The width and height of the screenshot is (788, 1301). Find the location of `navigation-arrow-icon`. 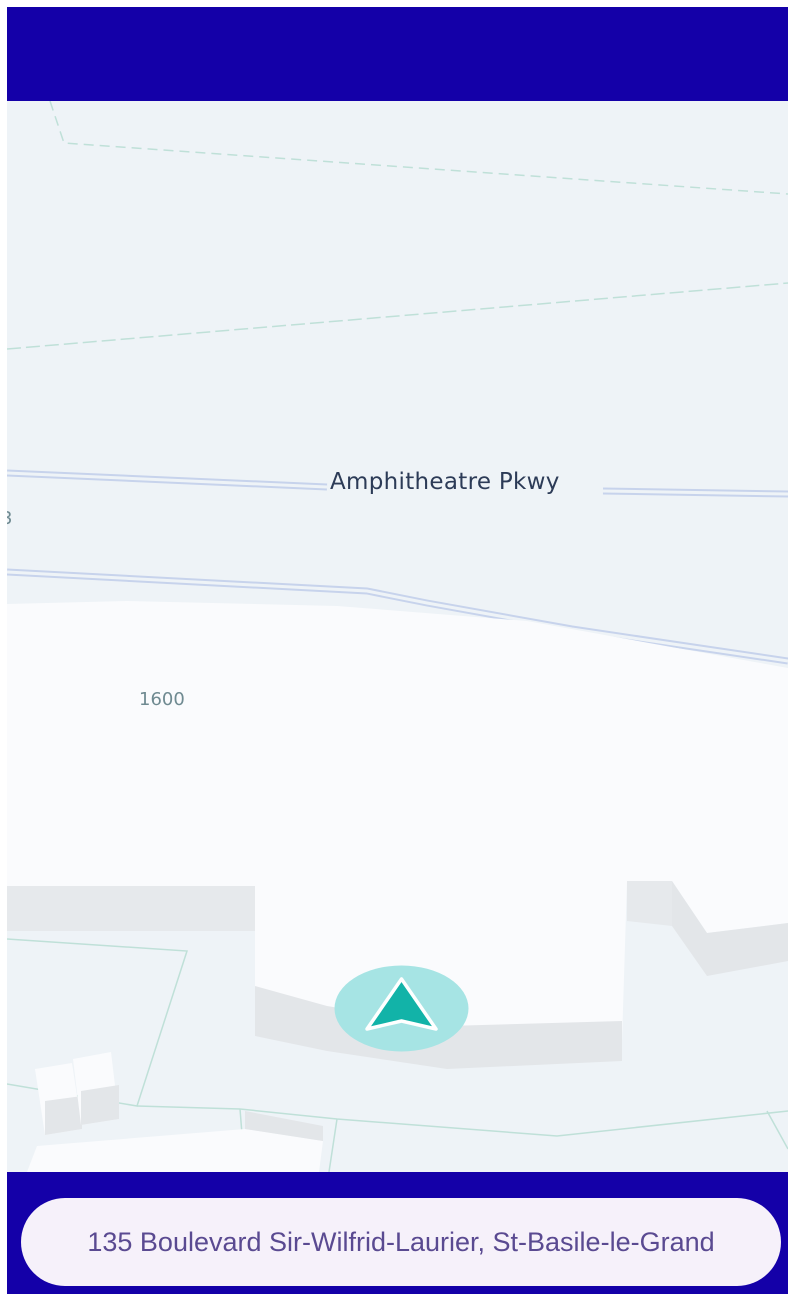

navigation-arrow-icon is located at coordinates (401, 1008).